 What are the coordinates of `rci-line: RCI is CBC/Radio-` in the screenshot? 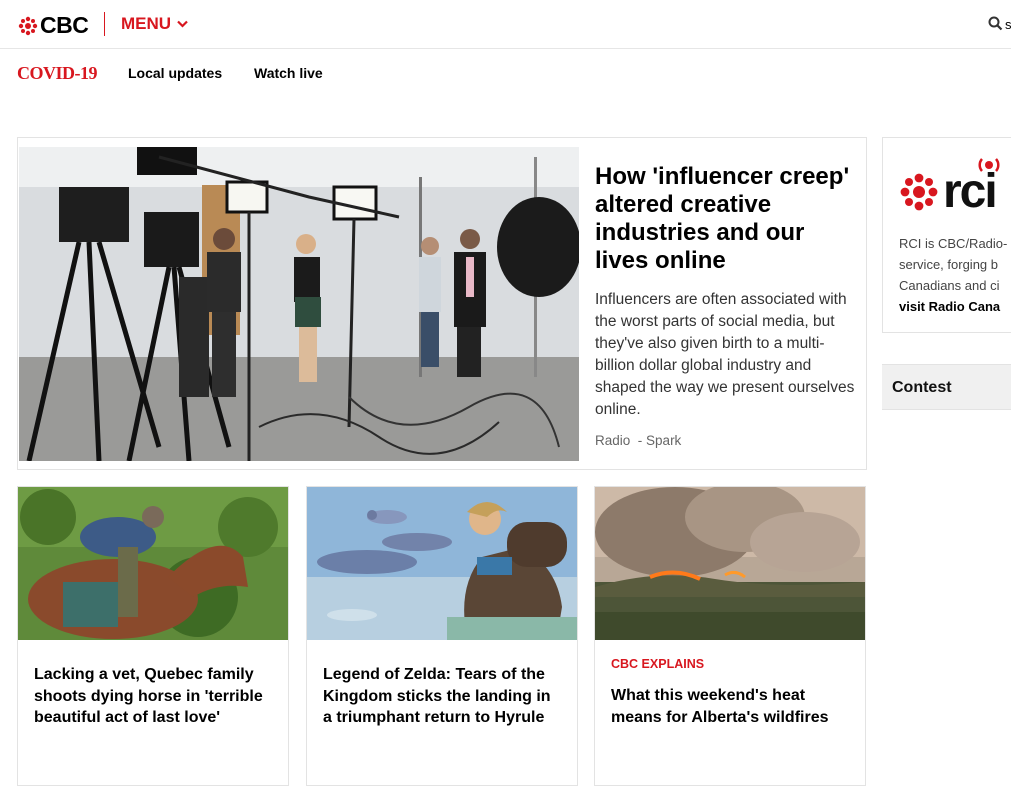 It's located at (953, 243).